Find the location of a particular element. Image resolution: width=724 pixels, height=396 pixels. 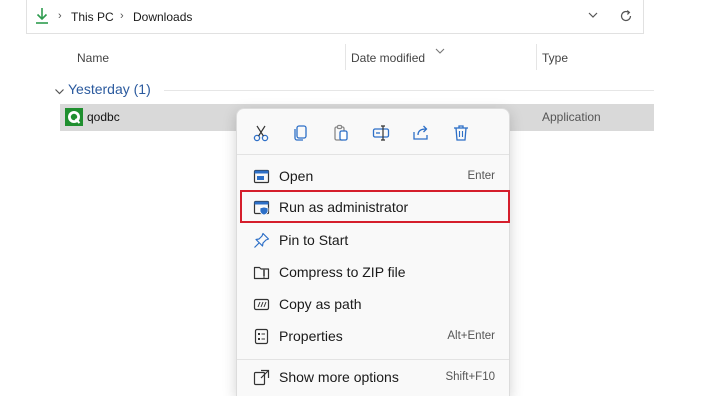

menu-item-label: Compress to ZIP file is located at coordinates (342, 272).